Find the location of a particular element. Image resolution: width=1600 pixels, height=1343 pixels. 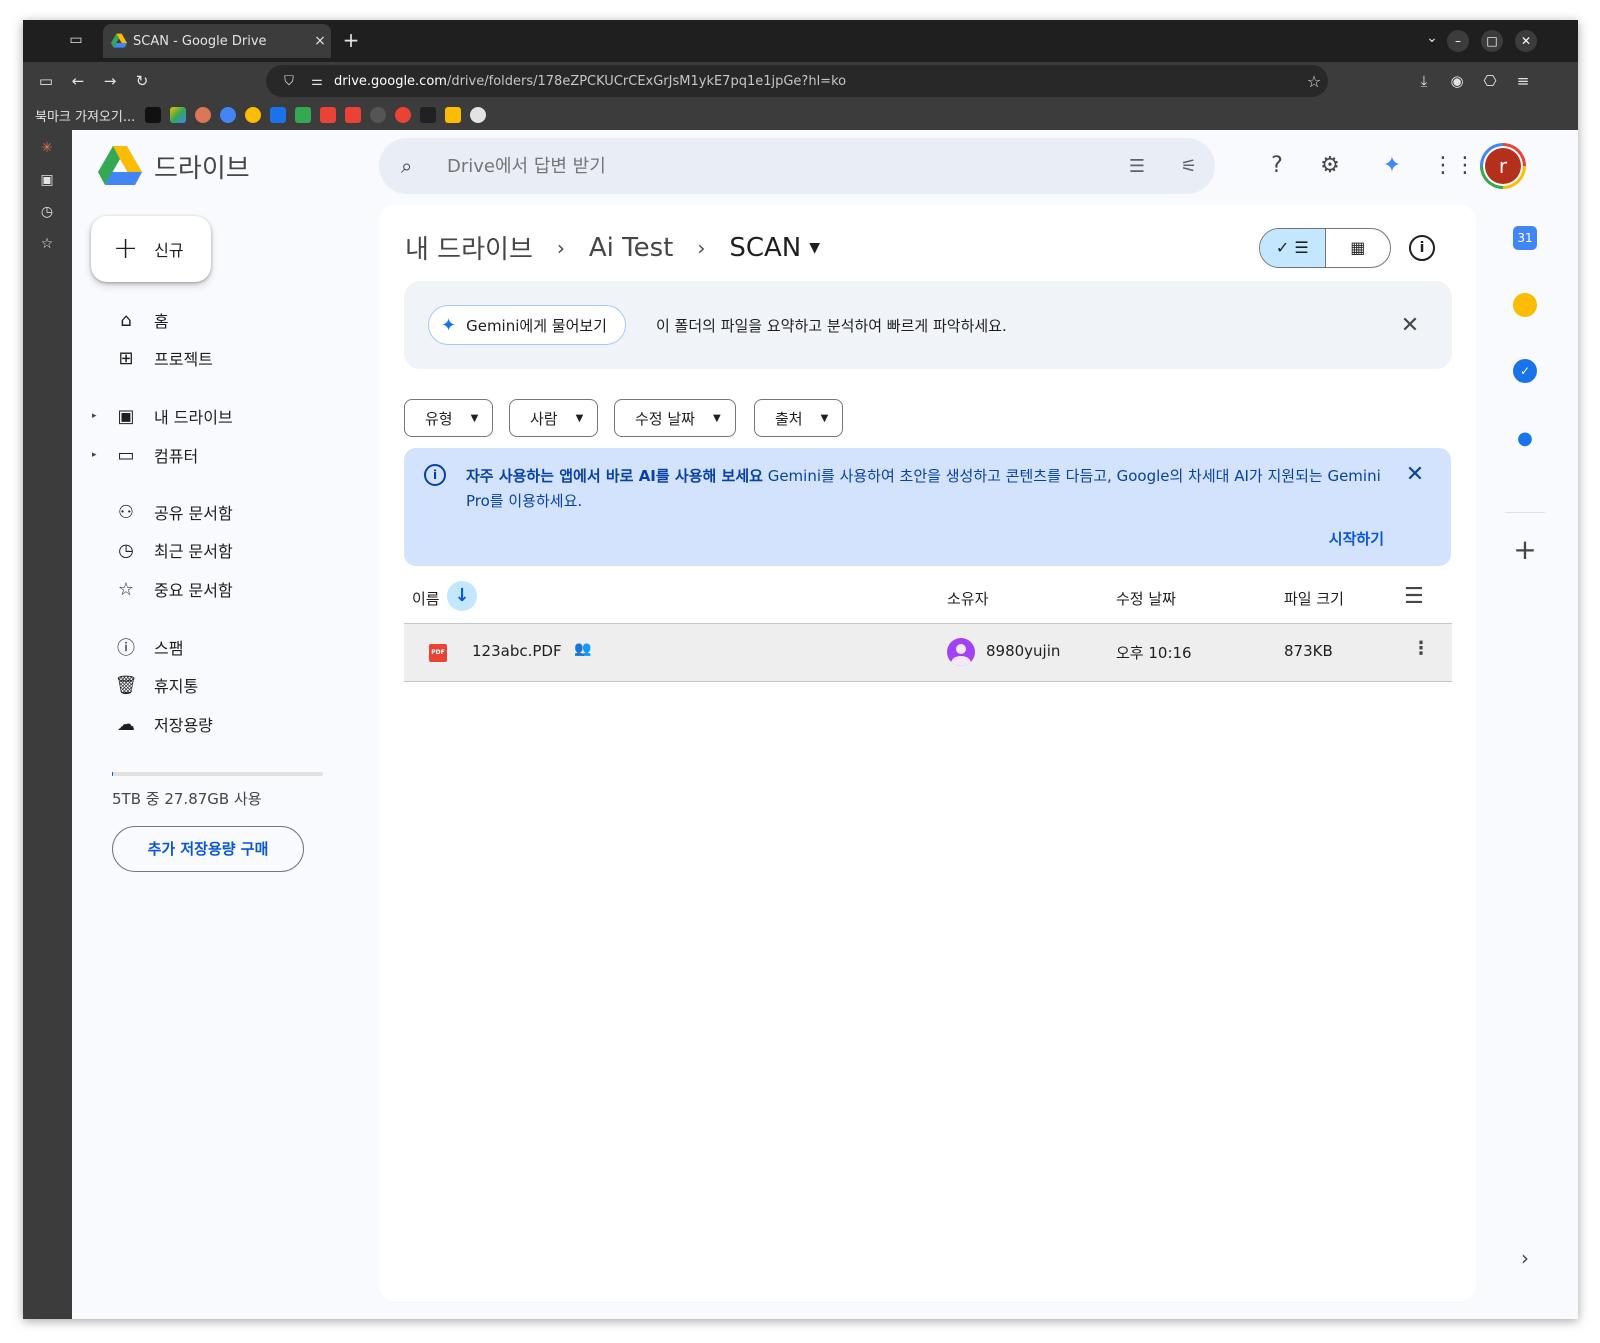

calendar-icon: 31 is located at coordinates (1525, 238).